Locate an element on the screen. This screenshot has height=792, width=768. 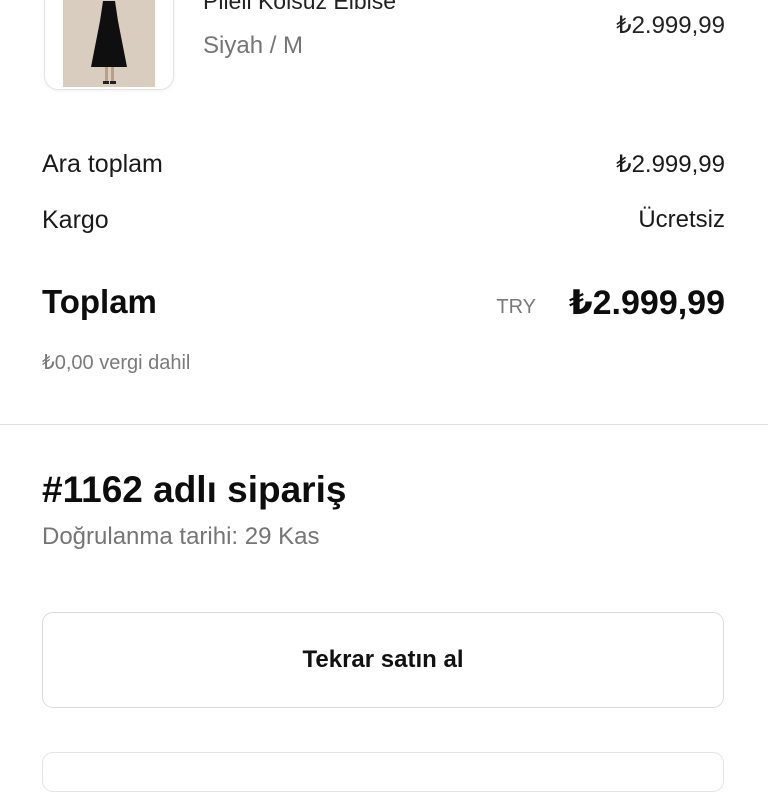
product-image-card is located at coordinates (109, 45).